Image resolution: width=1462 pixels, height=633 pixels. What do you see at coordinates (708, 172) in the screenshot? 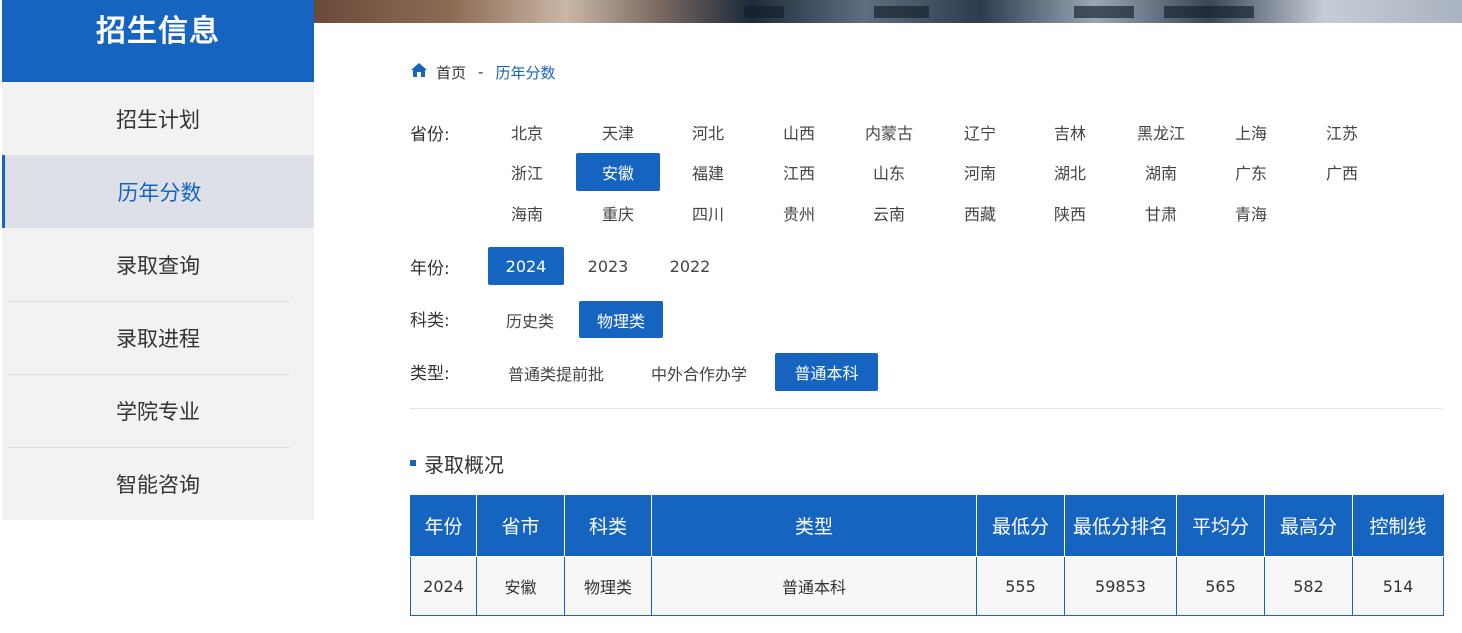
I see `province-option: 福建` at bounding box center [708, 172].